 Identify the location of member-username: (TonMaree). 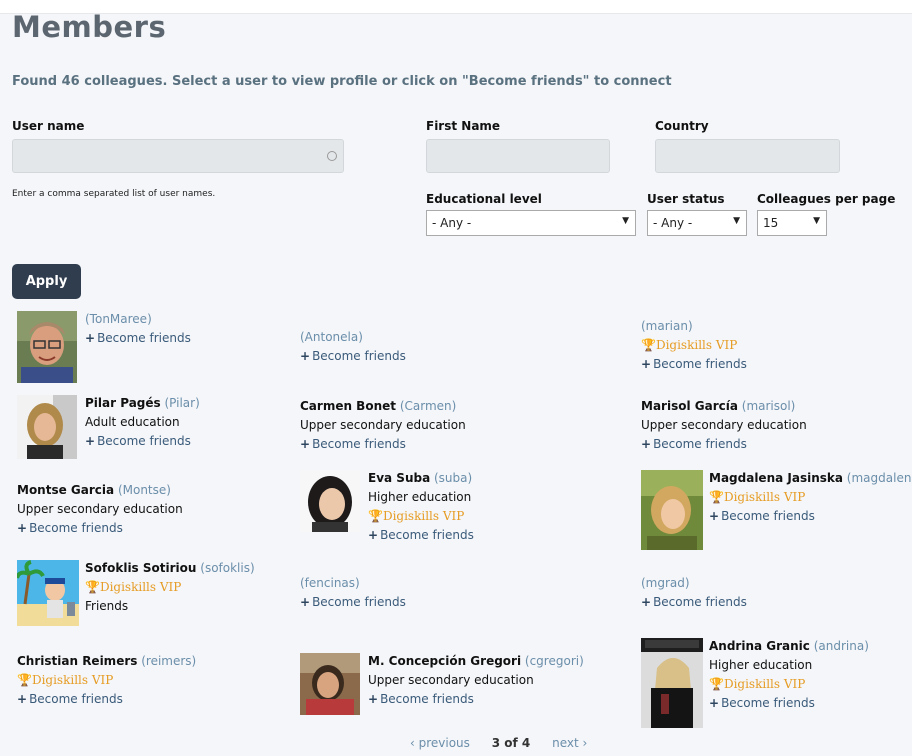
(118, 319).